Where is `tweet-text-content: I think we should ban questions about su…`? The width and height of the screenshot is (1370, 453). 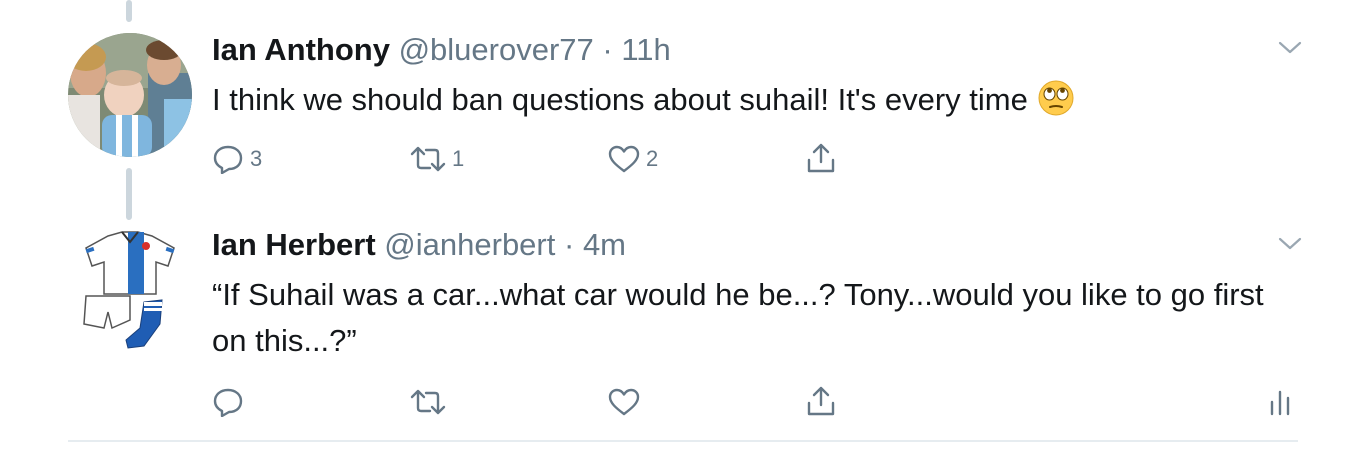
tweet-text-content: I think we should ban questions about su… is located at coordinates (620, 99).